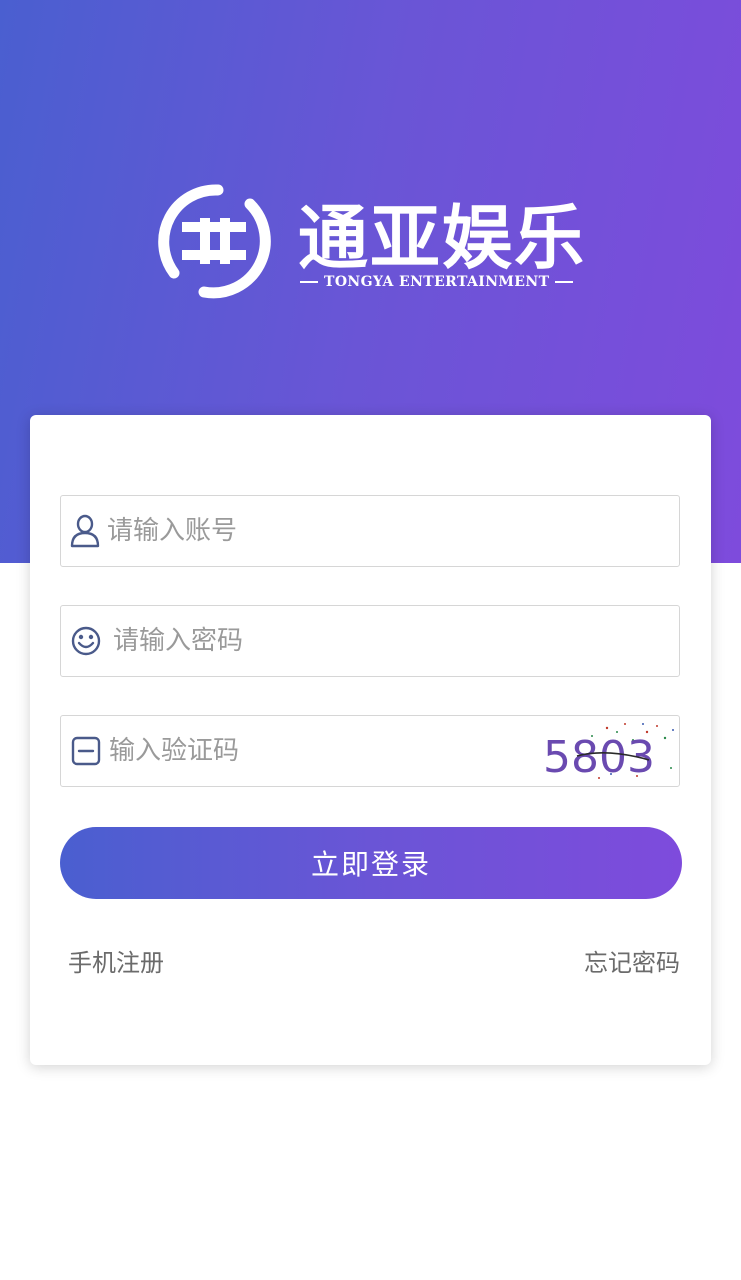  I want to click on brand-name: 通亚娱乐, so click(442, 238).